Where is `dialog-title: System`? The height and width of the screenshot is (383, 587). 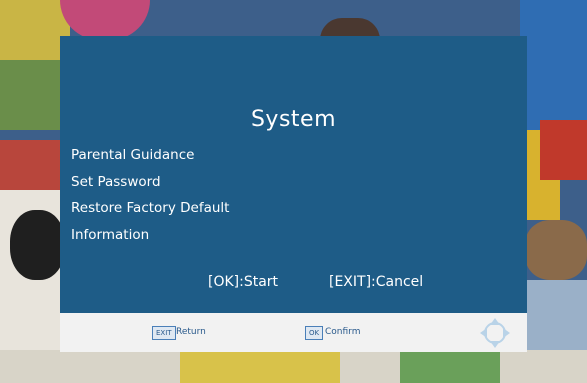
dialog-title: System is located at coordinates (293, 119).